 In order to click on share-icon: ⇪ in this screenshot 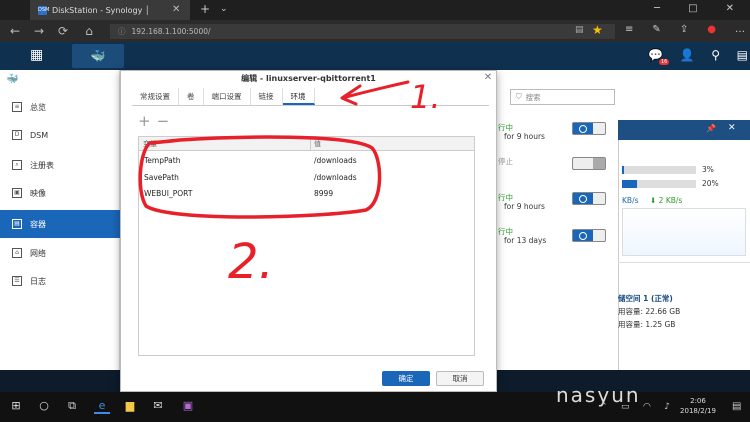, I will do `click(684, 29)`.